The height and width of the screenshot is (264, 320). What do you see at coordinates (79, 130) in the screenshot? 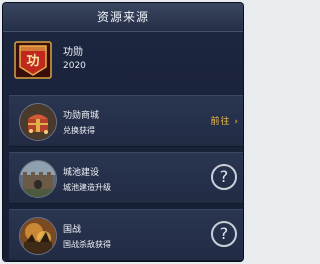
I see `source-subtitle: 兑换获得` at bounding box center [79, 130].